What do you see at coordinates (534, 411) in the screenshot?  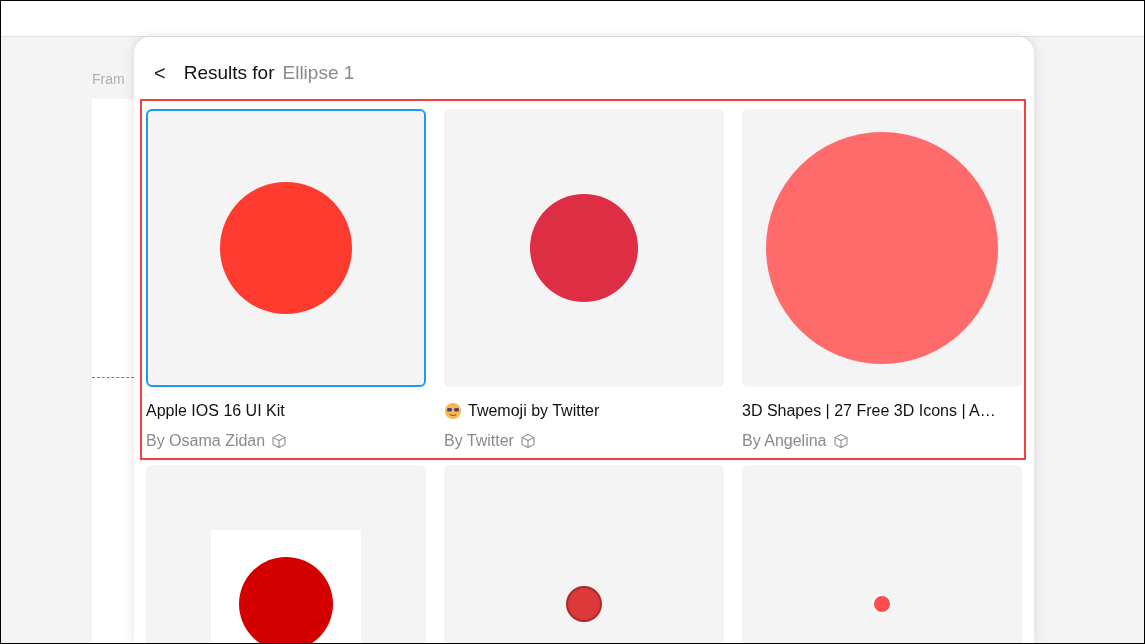 I see `file-title: Twemoji by Twitter` at bounding box center [534, 411].